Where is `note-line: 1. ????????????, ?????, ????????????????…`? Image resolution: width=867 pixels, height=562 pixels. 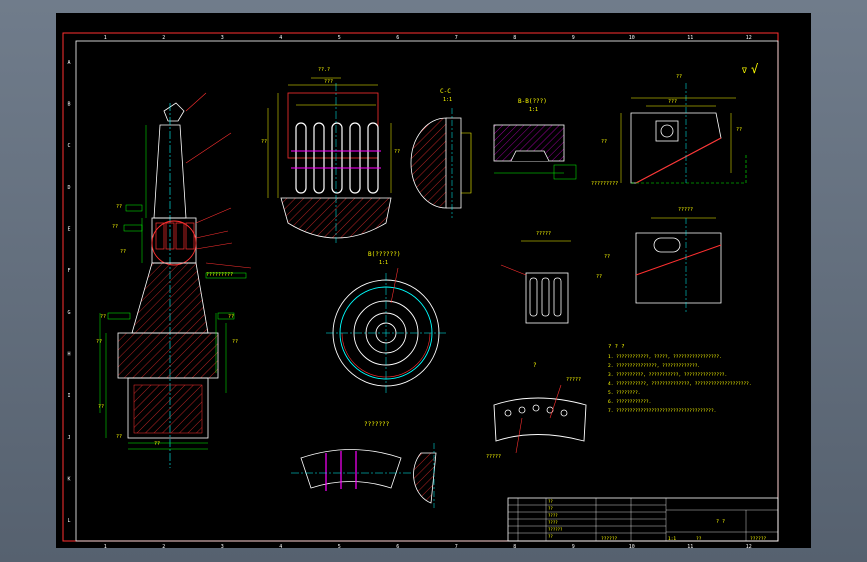
note-line: 1. ????????????, ?????, ????????????????… is located at coordinates (665, 357).